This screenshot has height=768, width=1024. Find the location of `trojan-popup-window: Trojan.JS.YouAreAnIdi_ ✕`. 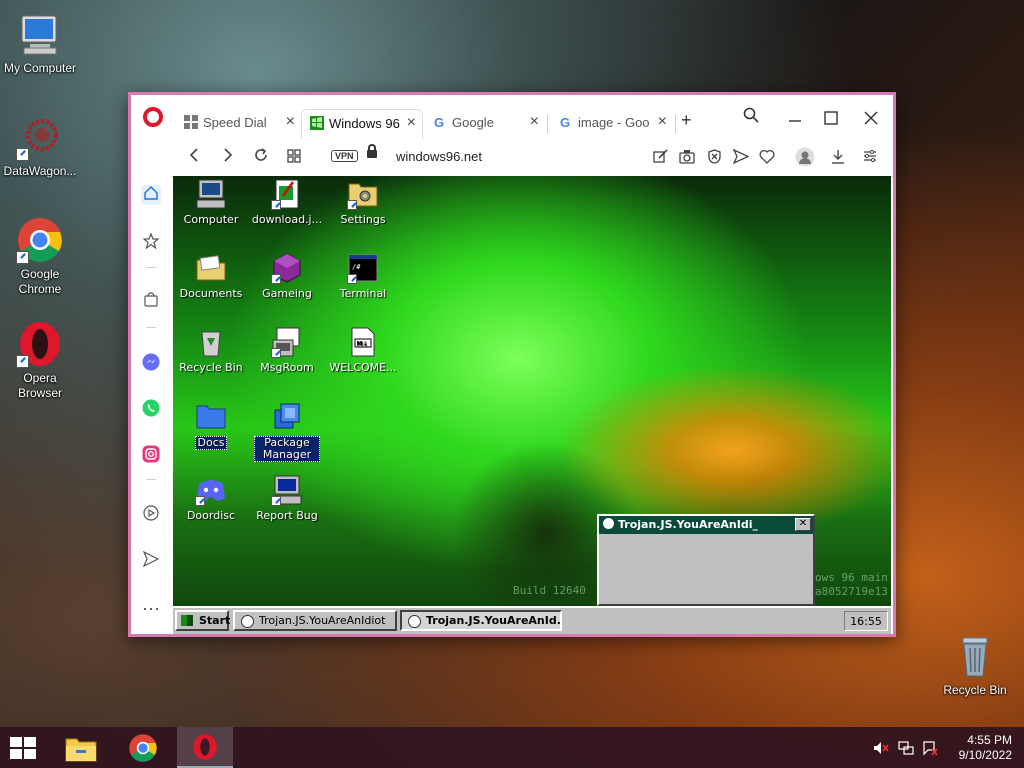

trojan-popup-window: Trojan.JS.YouAreAnIdi_ ✕ is located at coordinates (706, 560).